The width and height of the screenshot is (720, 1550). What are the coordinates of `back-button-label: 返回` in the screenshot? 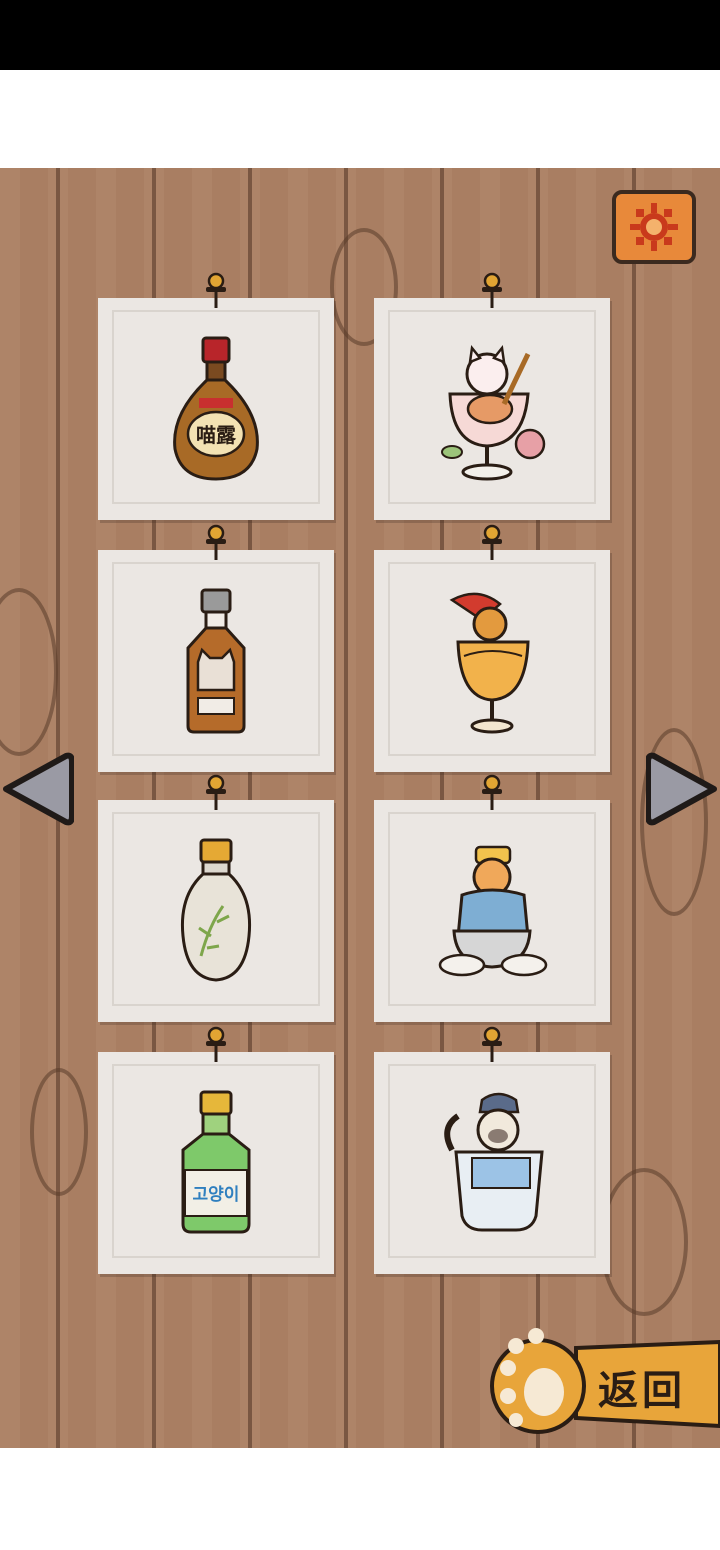 It's located at (642, 1390).